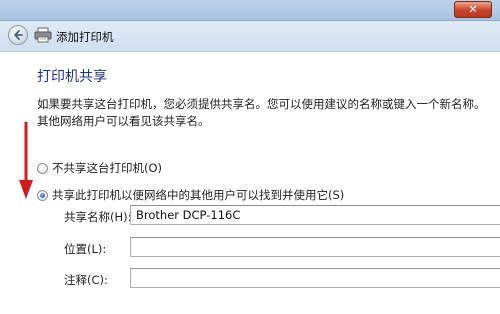 Image resolution: width=500 pixels, height=314 pixels. I want to click on back-arrow-icon, so click(18, 35).